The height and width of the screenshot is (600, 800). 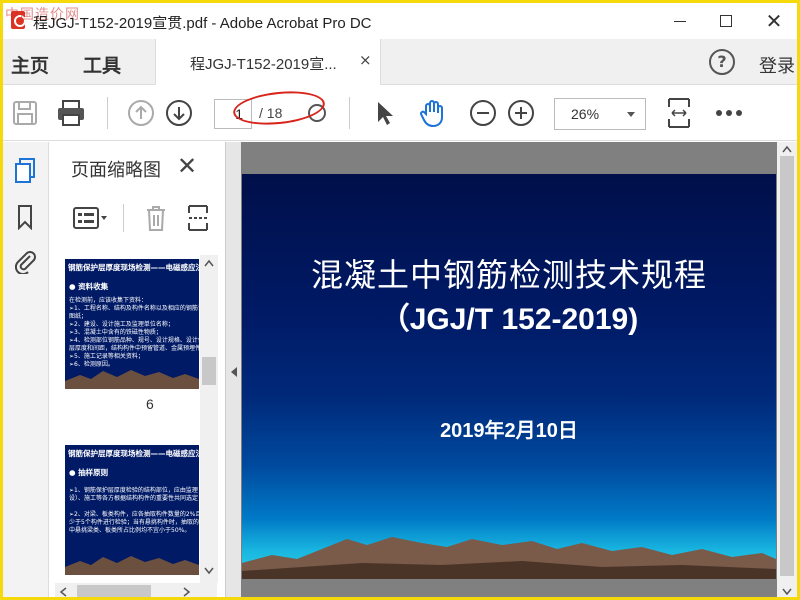 I want to click on chevron-down-icon, so click(x=631, y=114).